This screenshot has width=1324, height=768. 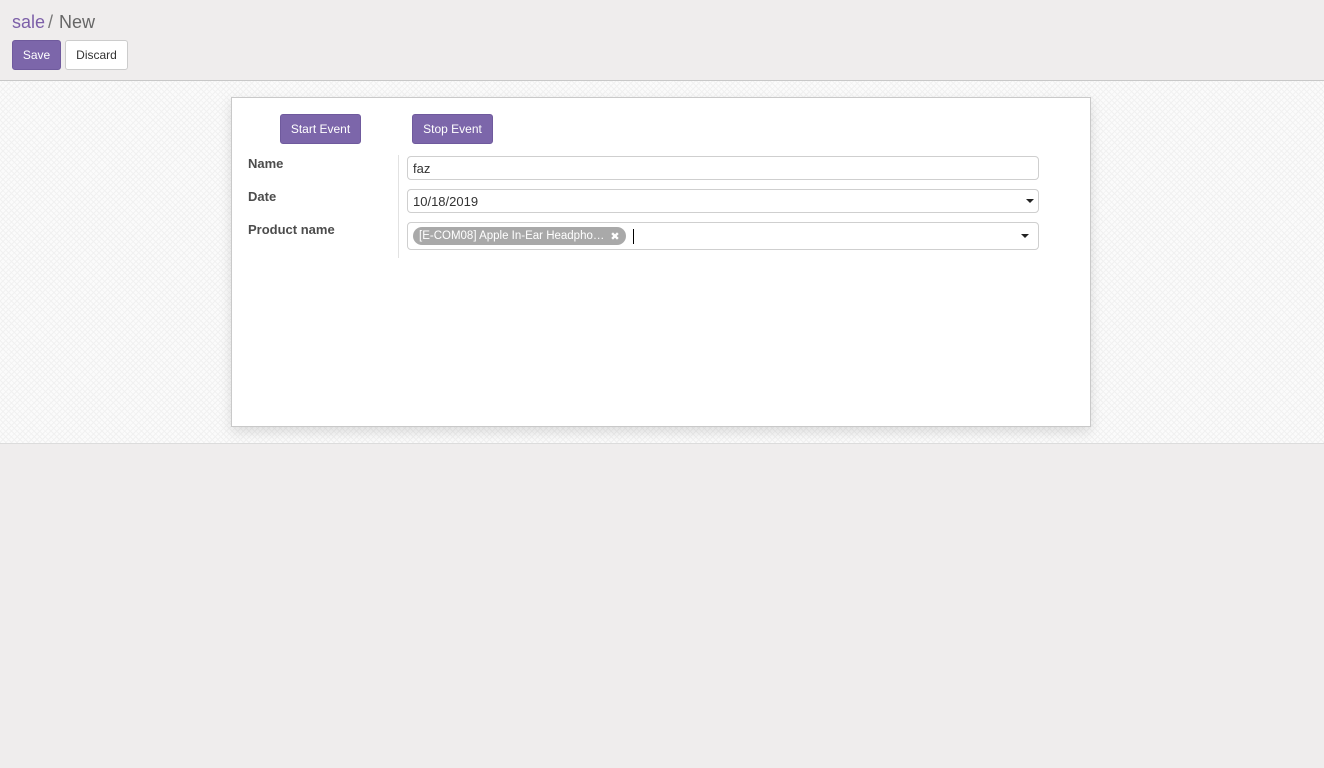 I want to click on save-button: Save, so click(x=36, y=55).